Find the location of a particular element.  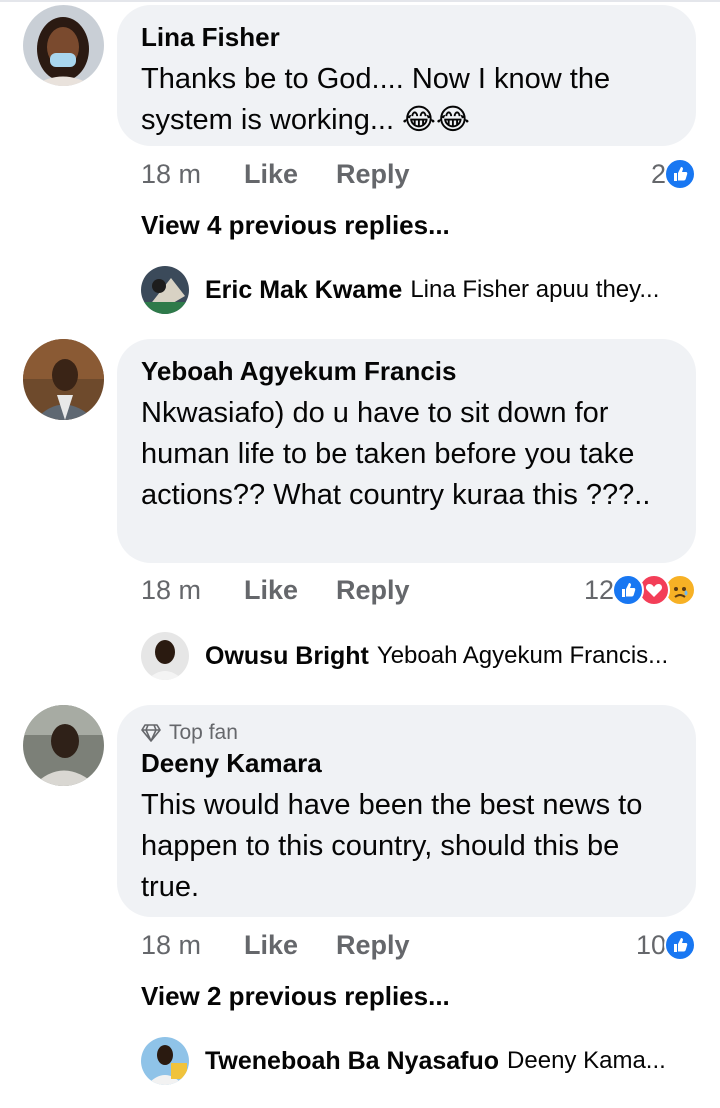

comment-author: Deeny Kamara is located at coordinates (408, 763).